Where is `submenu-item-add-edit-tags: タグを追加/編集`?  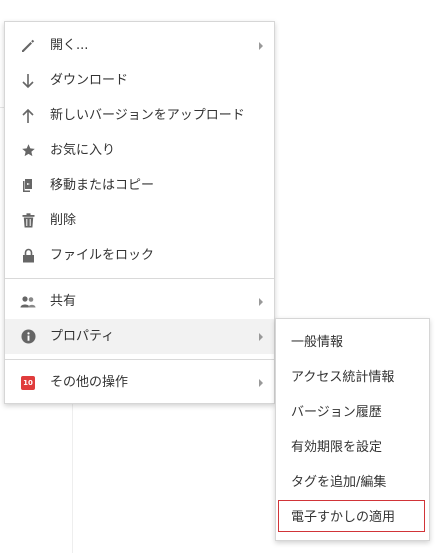 submenu-item-add-edit-tags: タグを追加/編集 is located at coordinates (352, 482).